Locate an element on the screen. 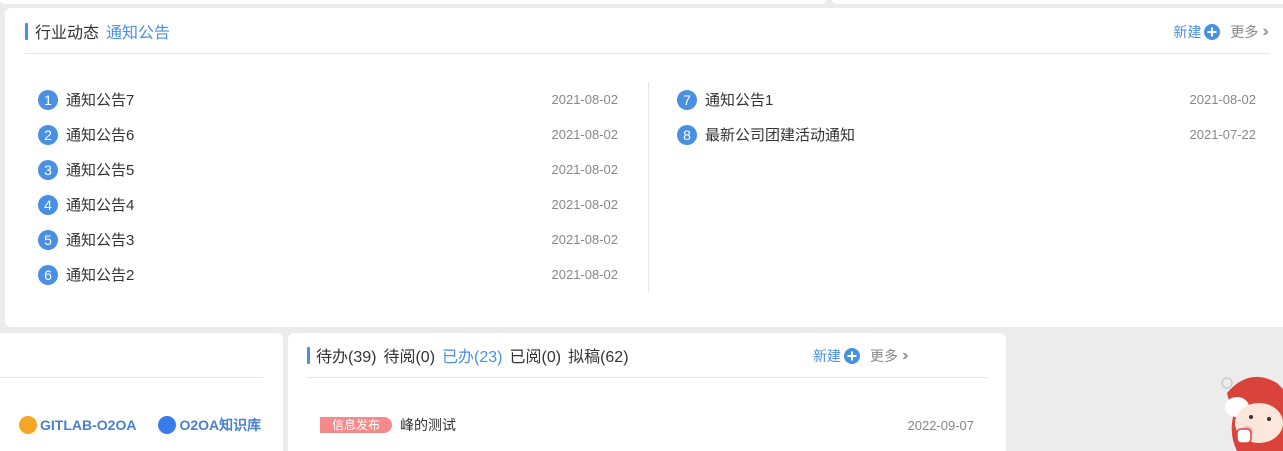 This screenshot has height=451, width=1283. rank-badge: 8 is located at coordinates (687, 134).